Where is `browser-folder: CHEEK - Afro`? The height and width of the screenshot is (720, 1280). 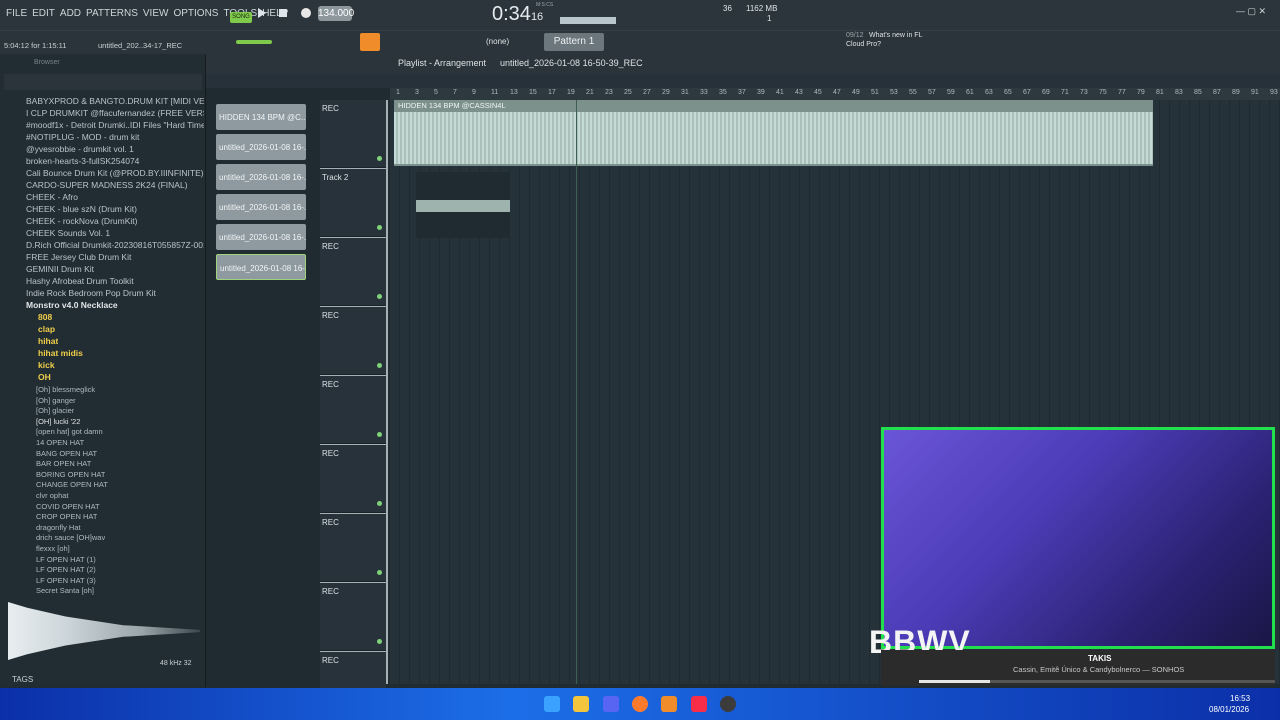
browser-folder: CHEEK - Afro is located at coordinates (115, 197).